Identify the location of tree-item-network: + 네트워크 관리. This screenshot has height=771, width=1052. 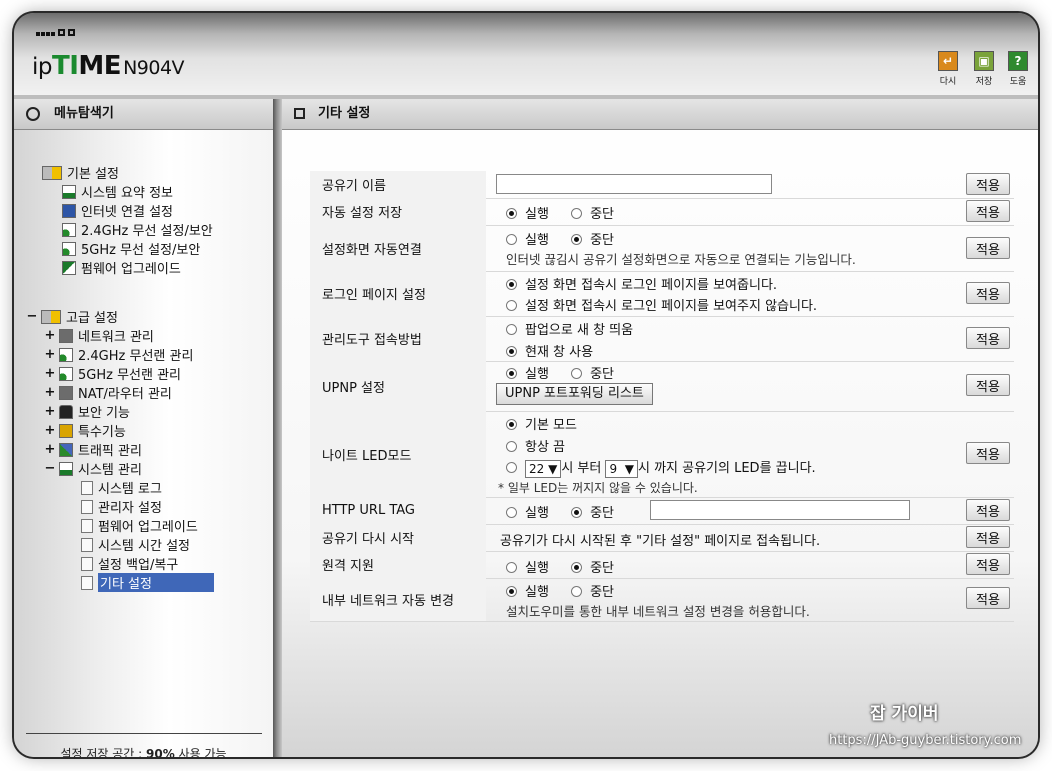
(99, 335).